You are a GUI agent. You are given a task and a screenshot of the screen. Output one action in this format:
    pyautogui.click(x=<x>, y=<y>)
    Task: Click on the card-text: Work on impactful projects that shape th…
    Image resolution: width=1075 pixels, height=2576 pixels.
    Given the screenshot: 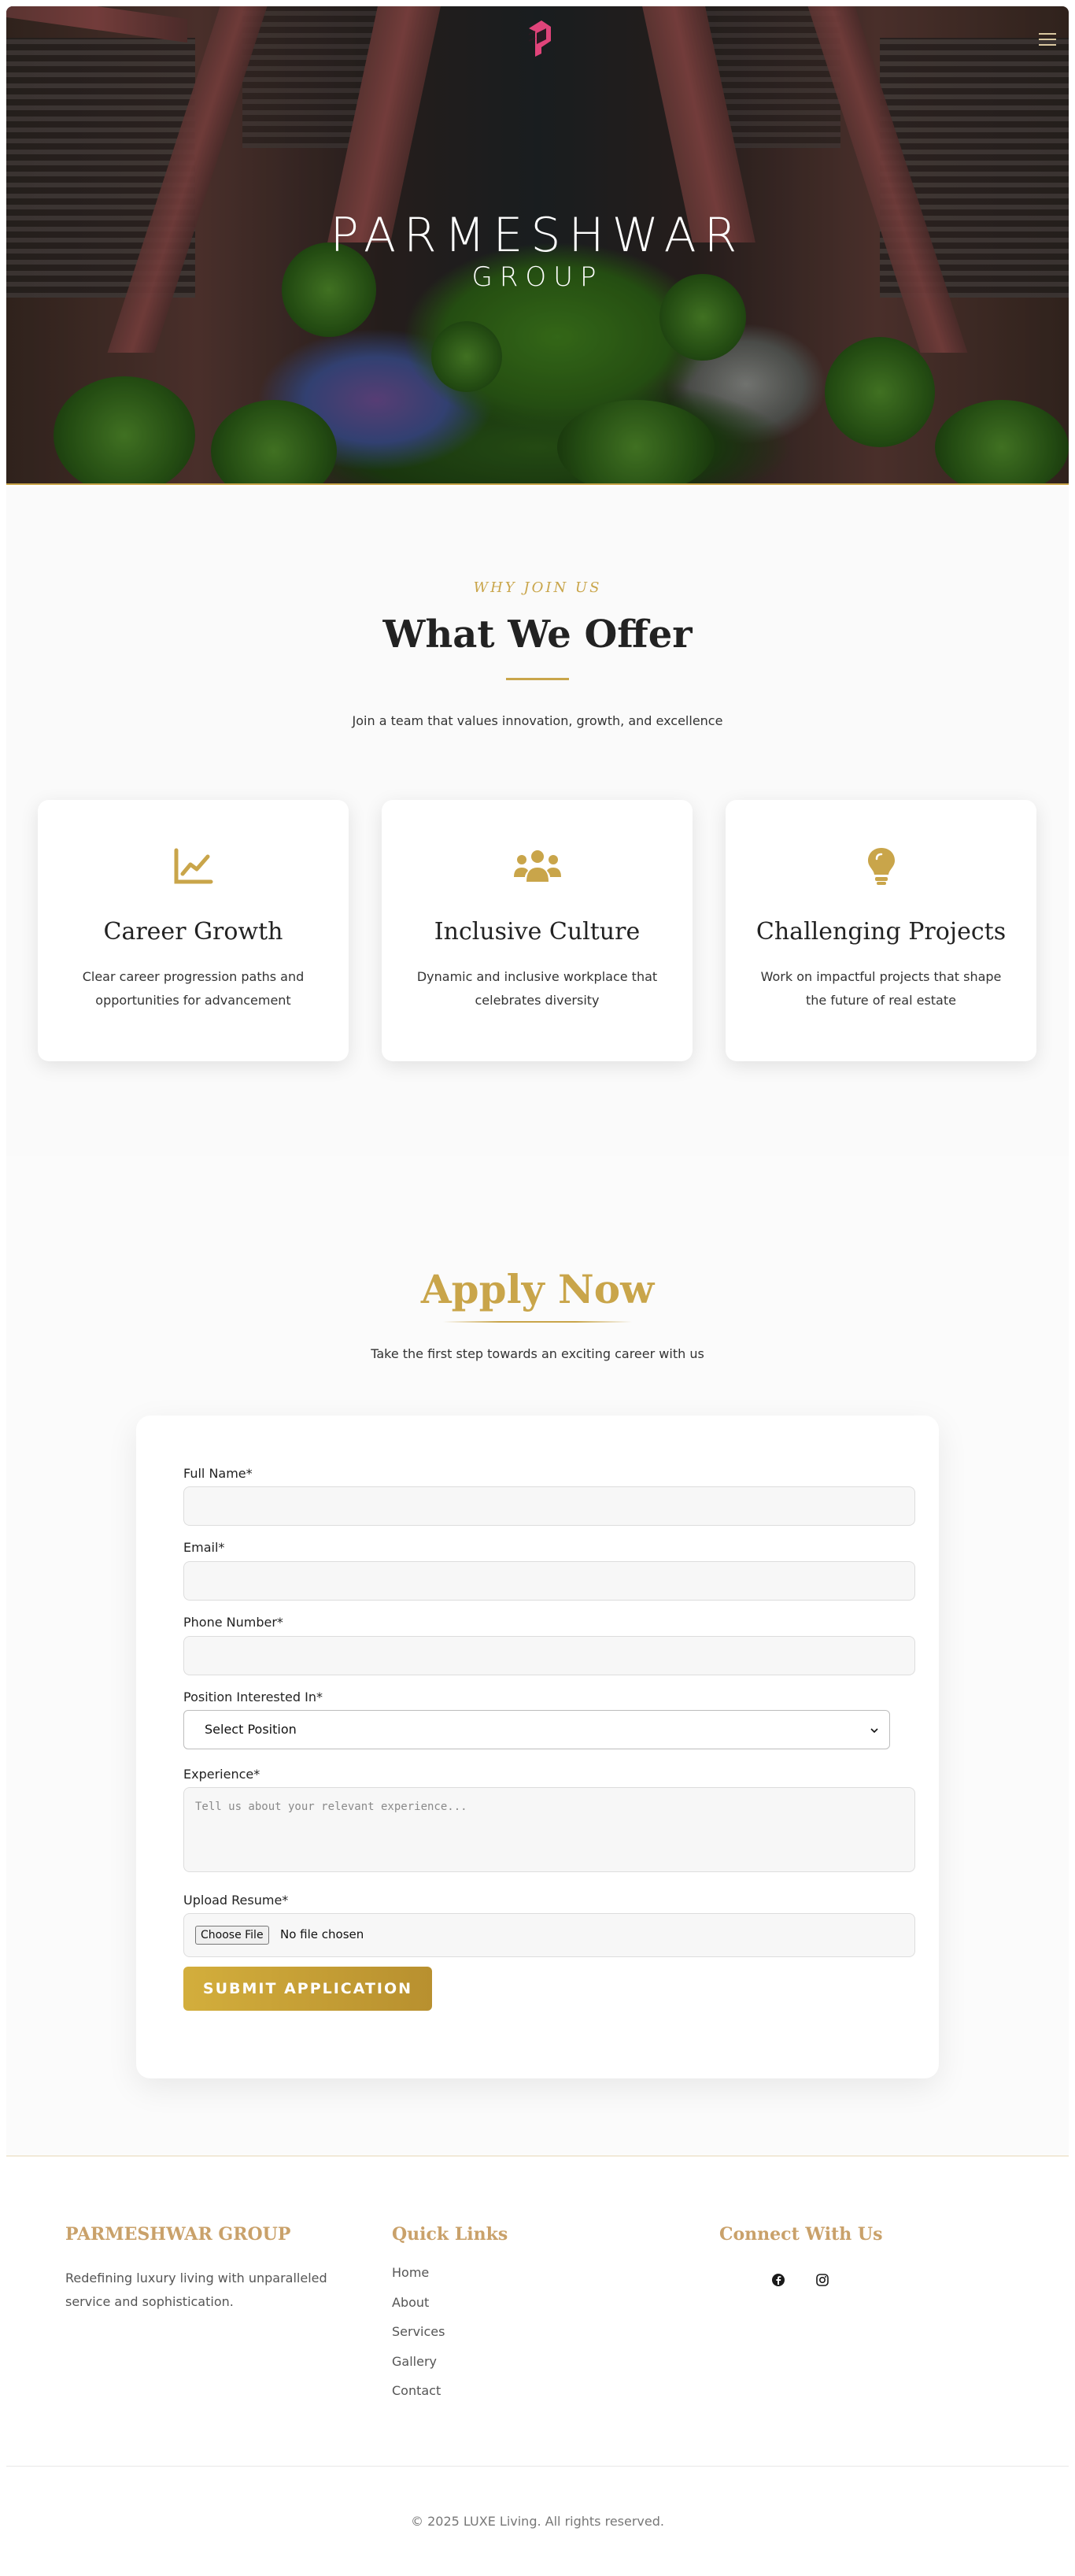 What is the action you would take?
    pyautogui.click(x=881, y=988)
    